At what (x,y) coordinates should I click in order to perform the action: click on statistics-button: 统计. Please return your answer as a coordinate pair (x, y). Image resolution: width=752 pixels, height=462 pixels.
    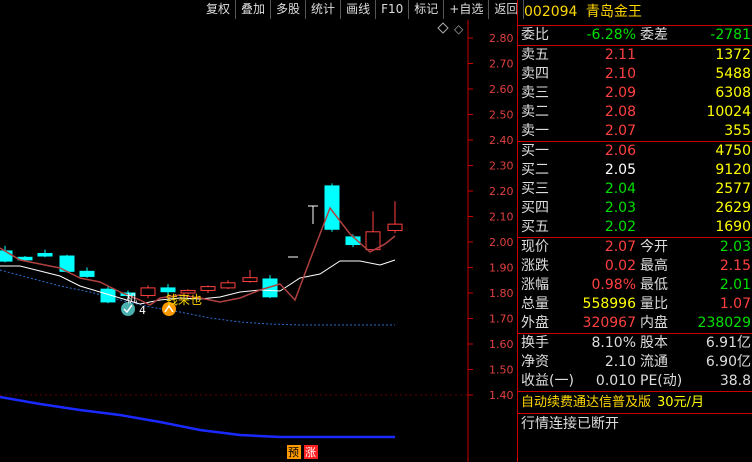
    Looking at the image, I should click on (324, 9).